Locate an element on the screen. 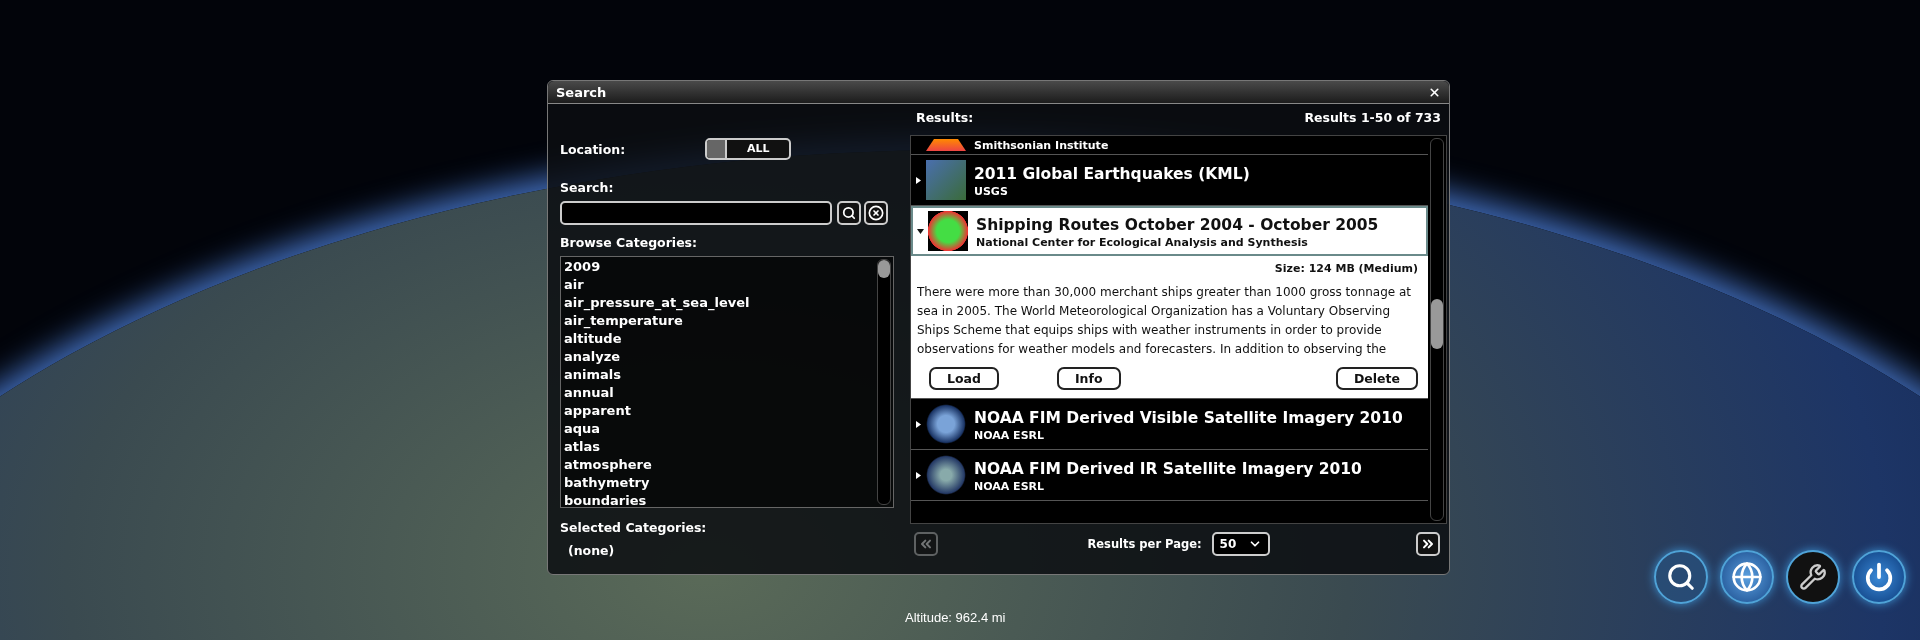 Image resolution: width=1920 pixels, height=640 pixels. result-description: There were more than 30,000 merchant ships greater than 1000 gross tonnage at sea in 2005. The World Meteorological Organization has a Voluntary Observing Ships Scheme that equips ships with weather instruments in order to provide observations for weather models and forecasters. In addition to observing the is located at coordinates (1165, 321).